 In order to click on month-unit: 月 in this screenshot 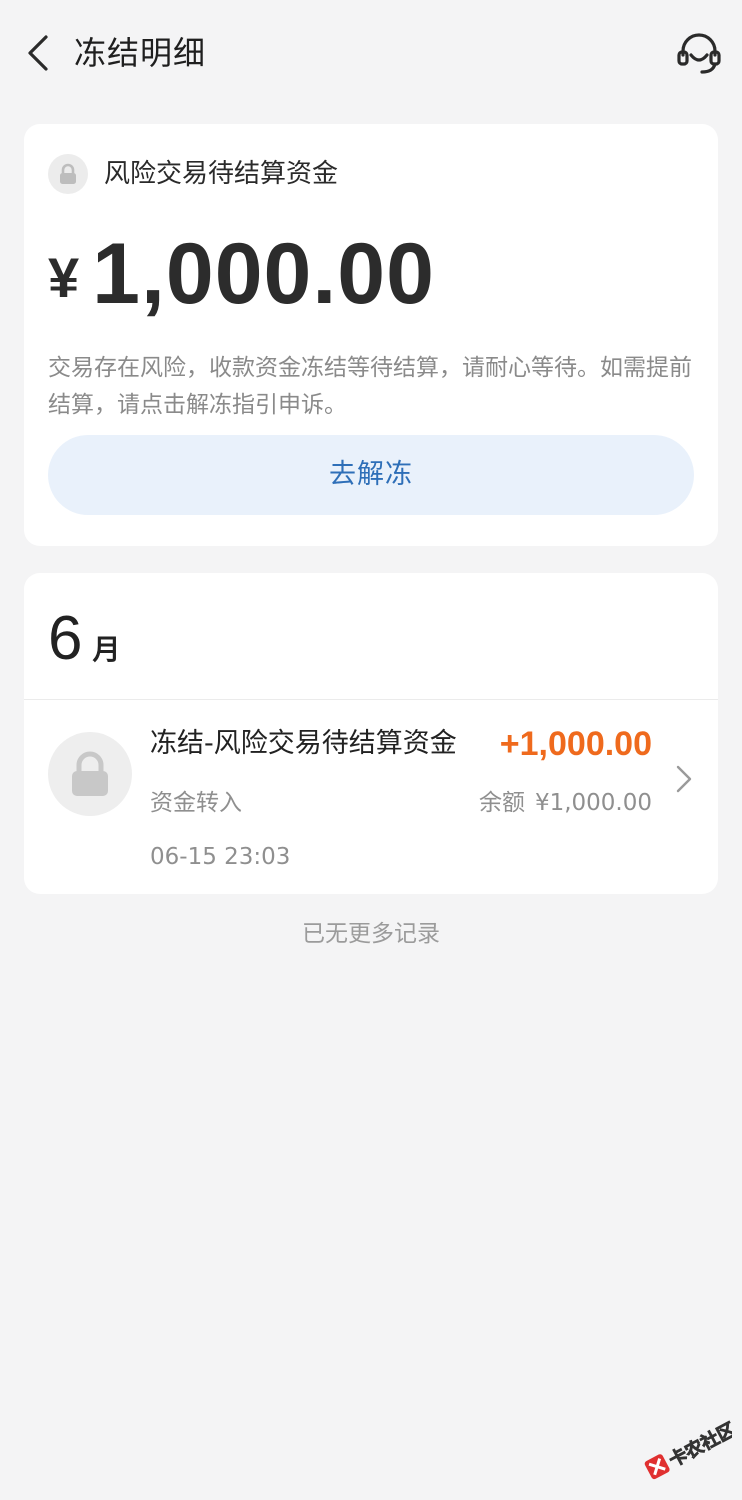, I will do `click(106, 649)`.